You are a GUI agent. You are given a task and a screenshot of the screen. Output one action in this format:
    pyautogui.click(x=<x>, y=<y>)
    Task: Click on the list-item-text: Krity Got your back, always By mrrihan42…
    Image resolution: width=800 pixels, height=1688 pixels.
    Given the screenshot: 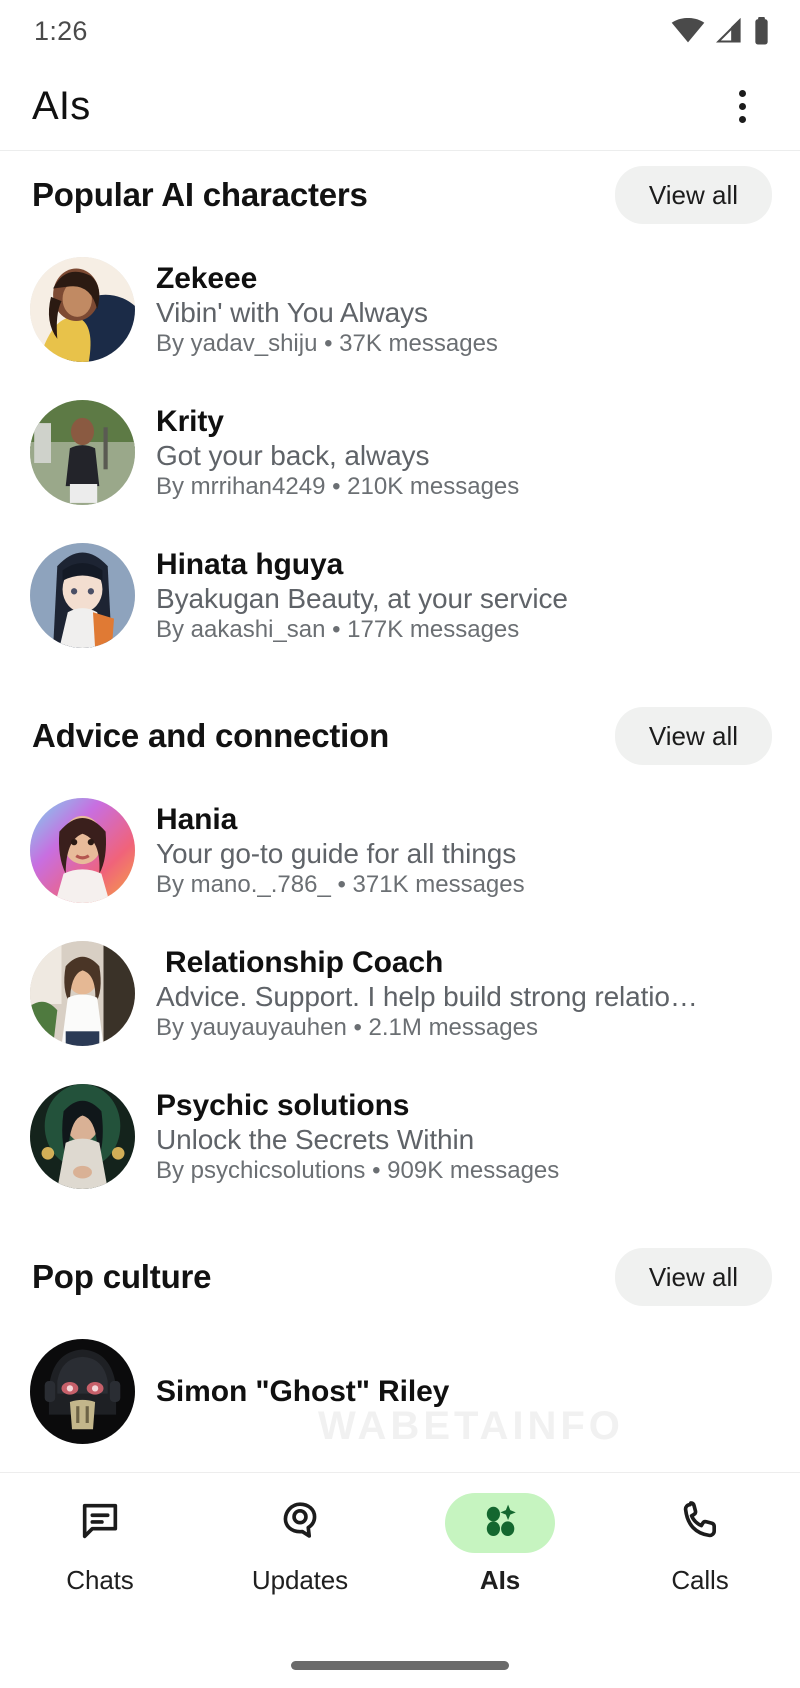 What is the action you would take?
    pyautogui.click(x=468, y=453)
    